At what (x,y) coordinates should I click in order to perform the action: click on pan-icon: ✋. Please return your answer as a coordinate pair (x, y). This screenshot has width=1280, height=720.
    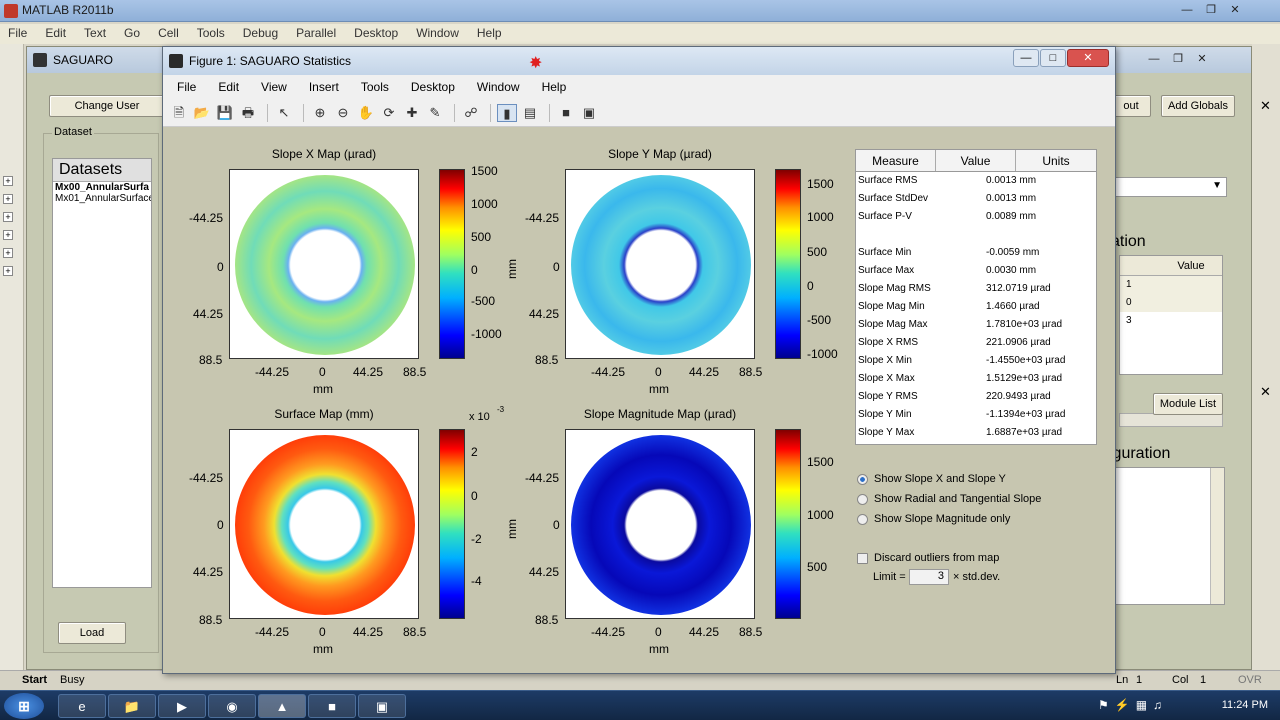
    Looking at the image, I should click on (366, 113).